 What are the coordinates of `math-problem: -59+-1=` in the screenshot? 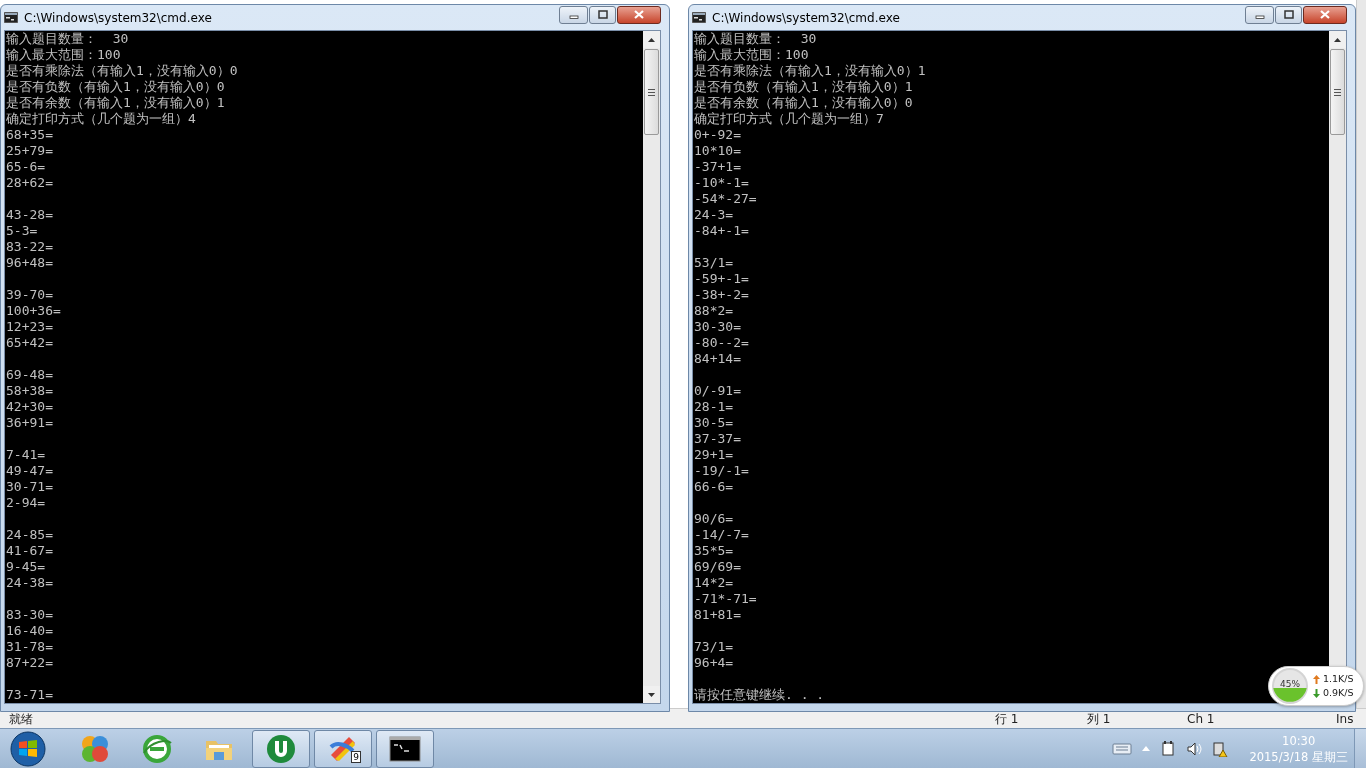 It's located at (721, 279).